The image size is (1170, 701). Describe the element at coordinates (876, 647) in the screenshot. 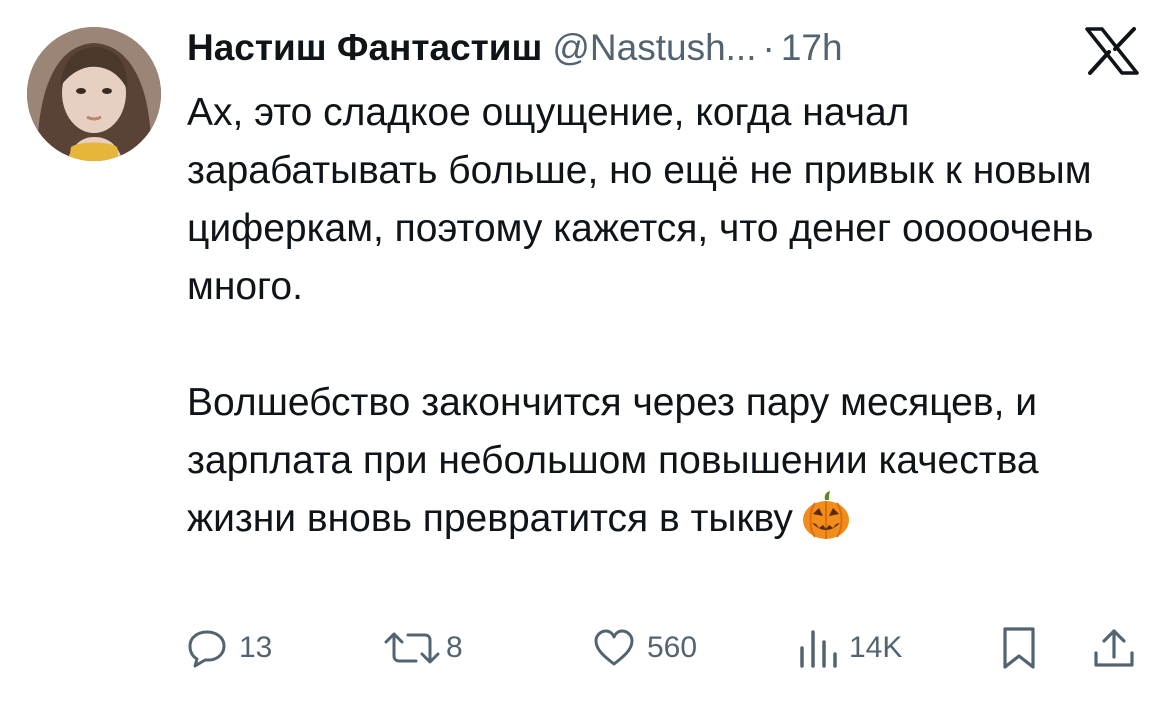

I see `views-count: 14K` at that location.